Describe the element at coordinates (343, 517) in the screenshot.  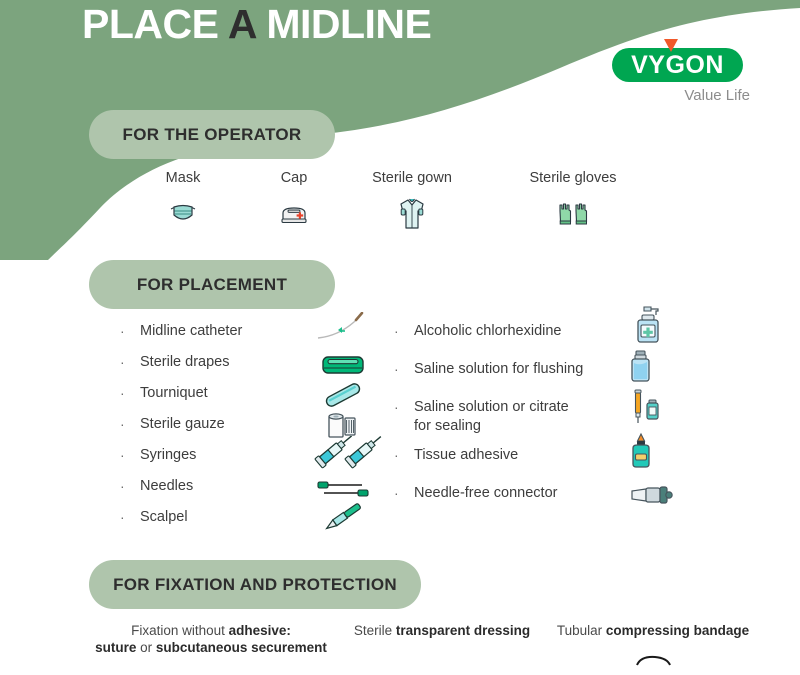
I see `scalpel-icon` at that location.